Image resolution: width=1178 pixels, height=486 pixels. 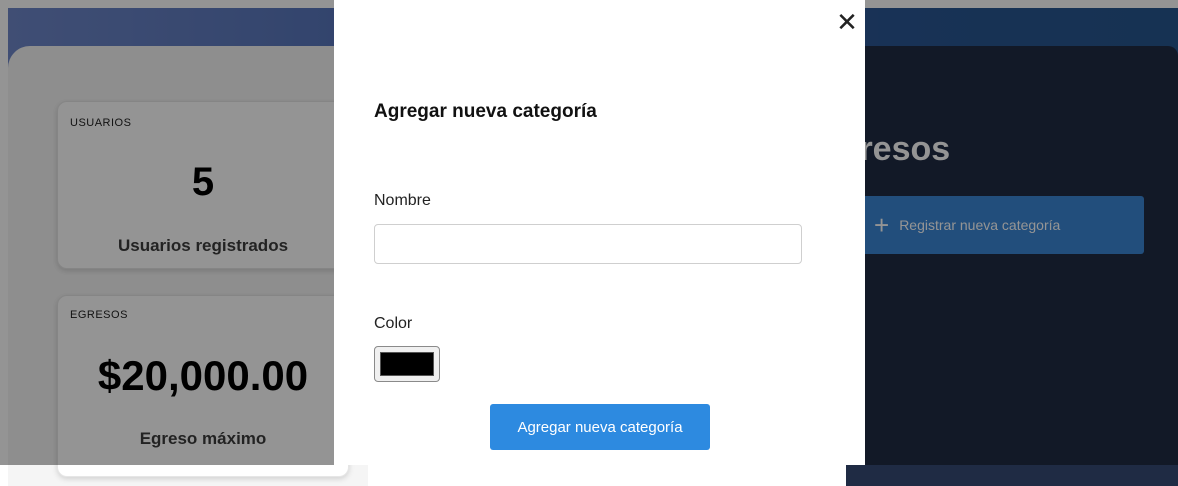 What do you see at coordinates (588, 244) in the screenshot?
I see `name-input` at bounding box center [588, 244].